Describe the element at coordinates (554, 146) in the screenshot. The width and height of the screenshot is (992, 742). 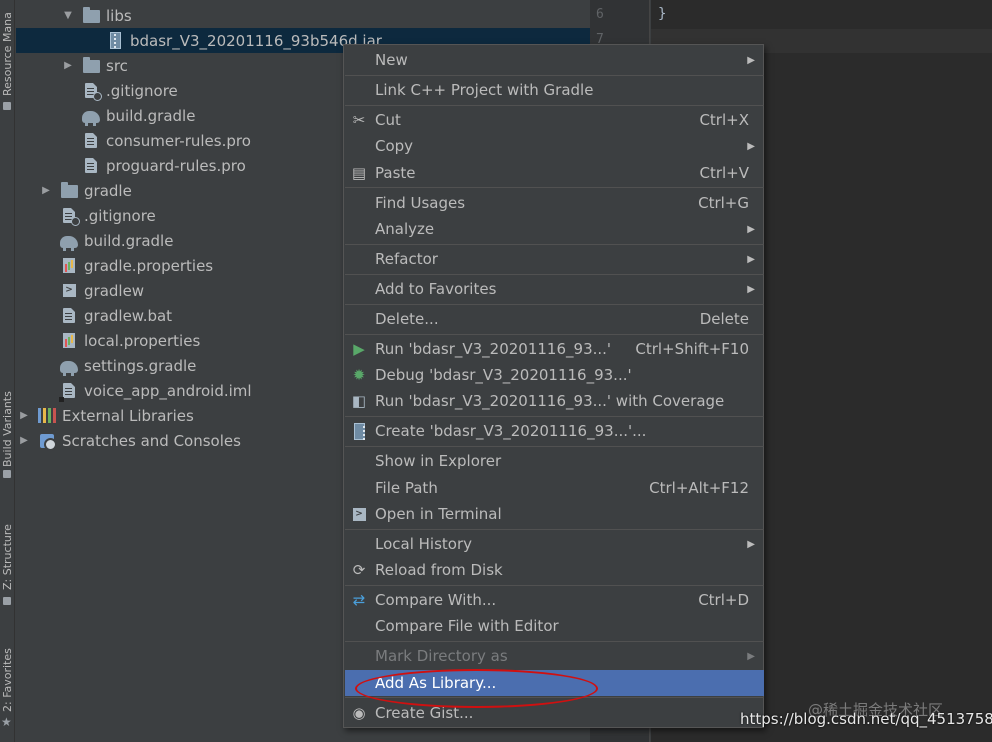
I see `menu-item-copy: Copy ▶` at that location.